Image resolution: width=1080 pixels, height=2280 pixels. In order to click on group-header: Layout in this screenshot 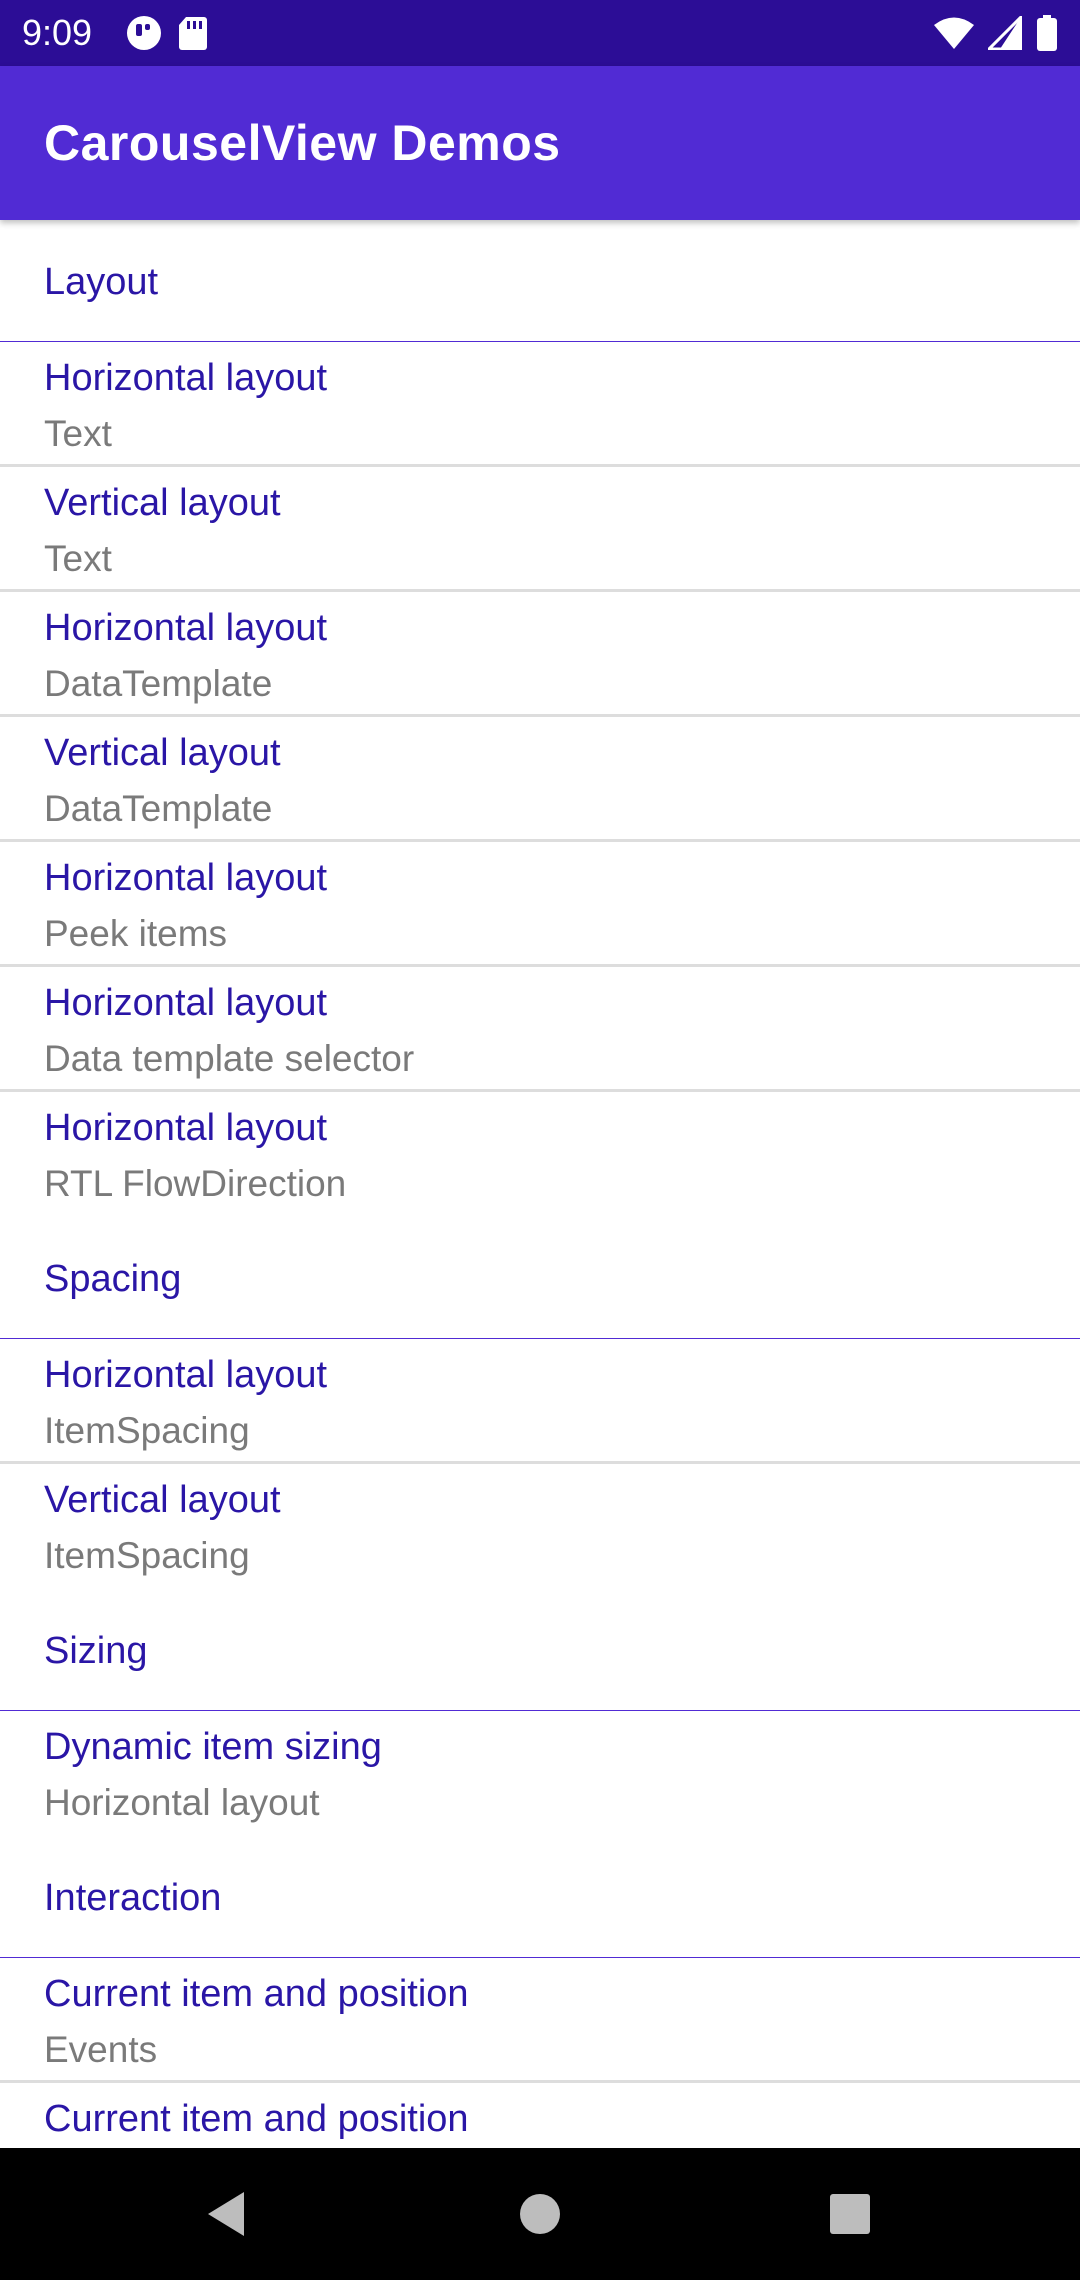, I will do `click(540, 281)`.